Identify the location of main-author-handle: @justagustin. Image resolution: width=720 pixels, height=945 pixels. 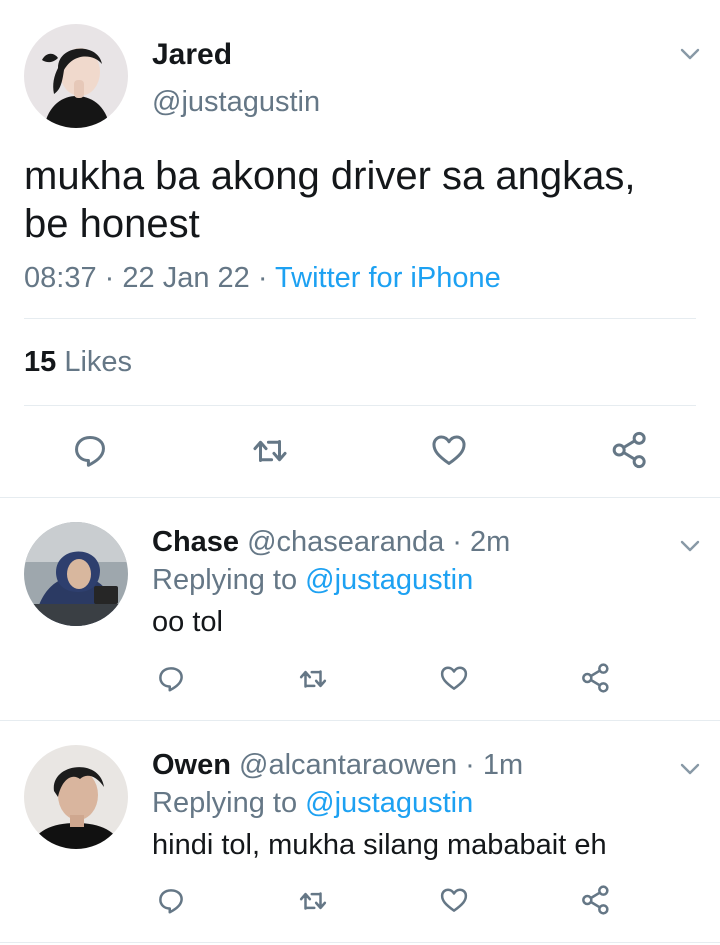
(236, 102).